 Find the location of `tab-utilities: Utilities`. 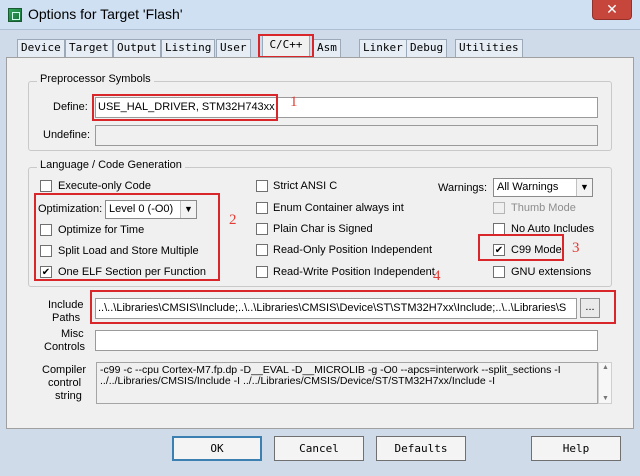

tab-utilities: Utilities is located at coordinates (489, 48).